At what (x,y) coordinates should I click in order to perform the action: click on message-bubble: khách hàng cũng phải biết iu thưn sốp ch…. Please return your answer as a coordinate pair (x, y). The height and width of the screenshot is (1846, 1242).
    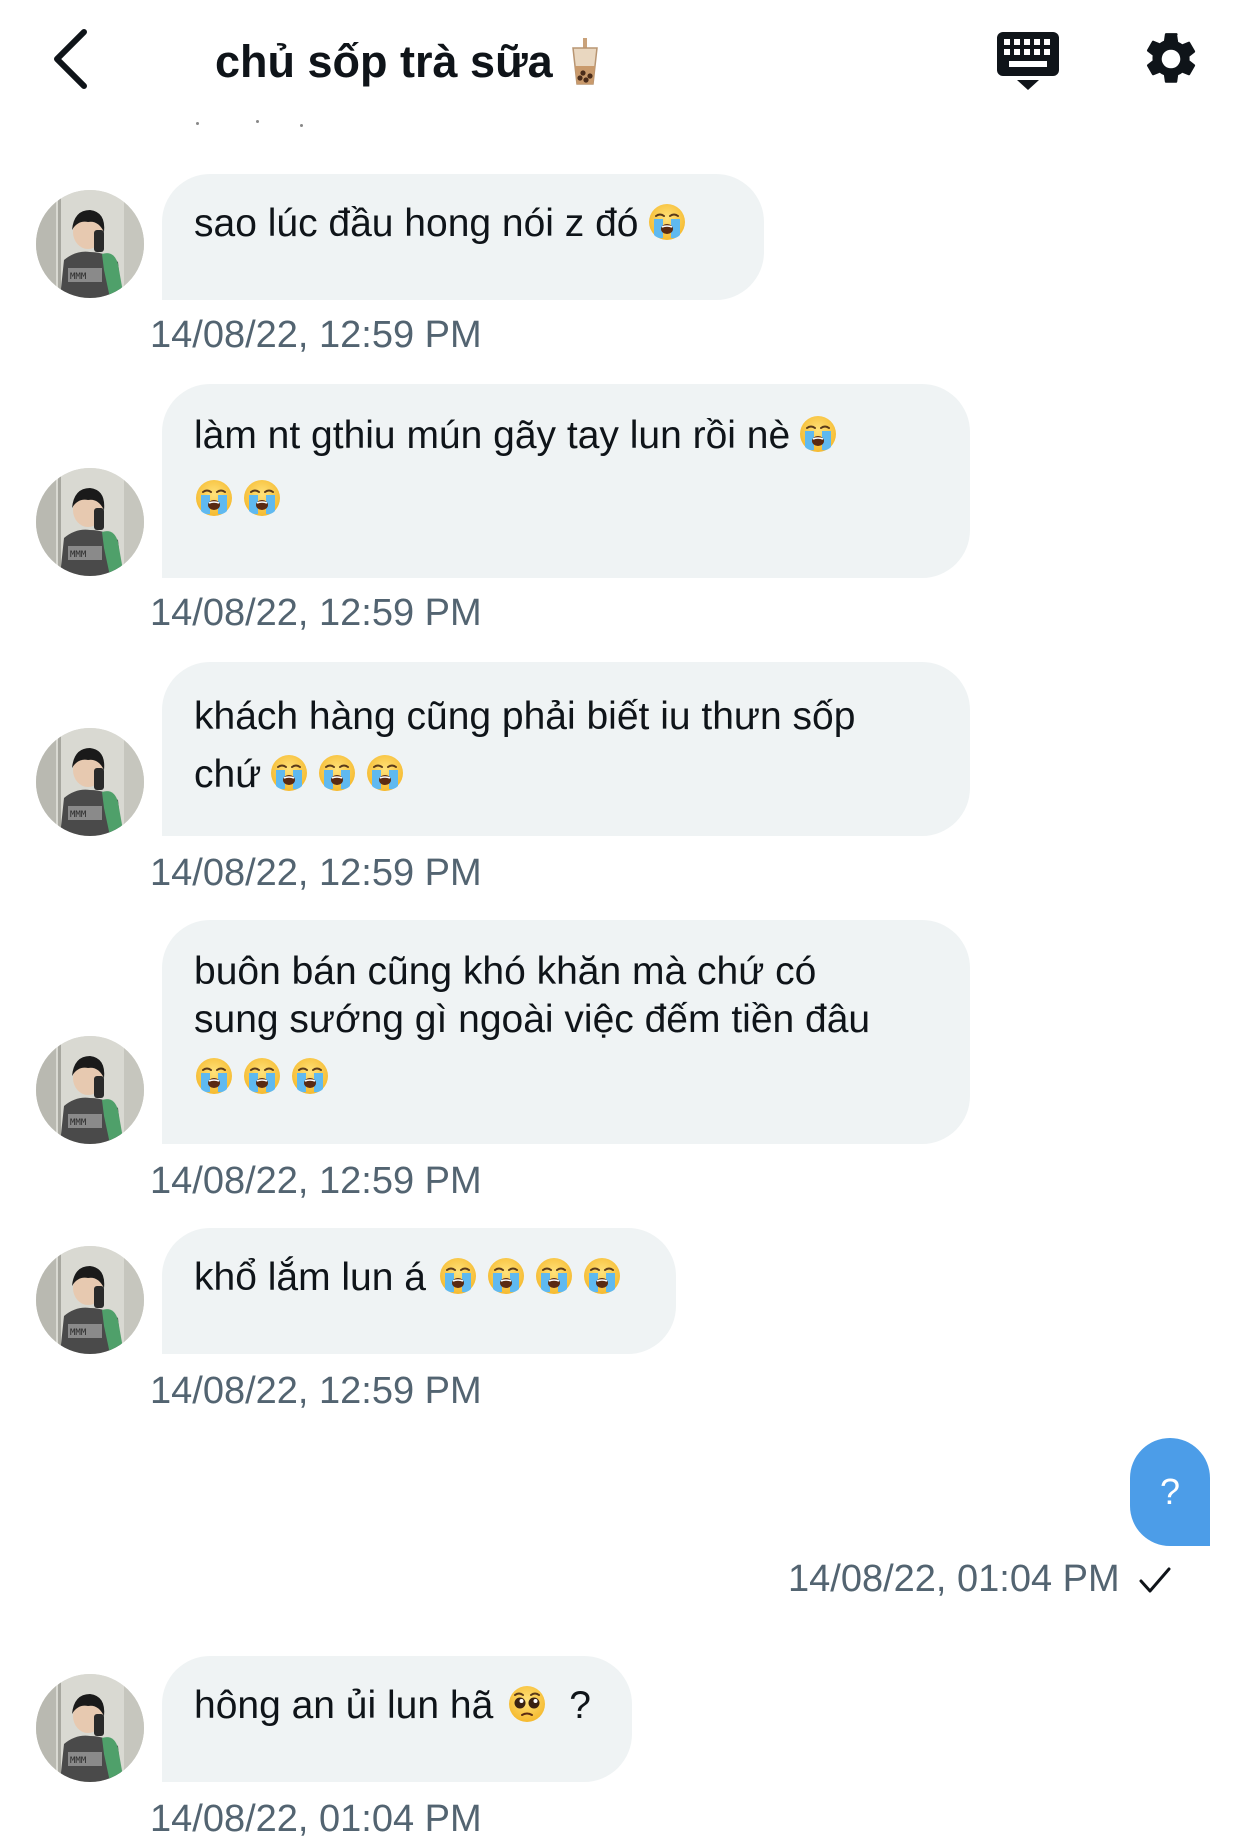
    Looking at the image, I should click on (566, 749).